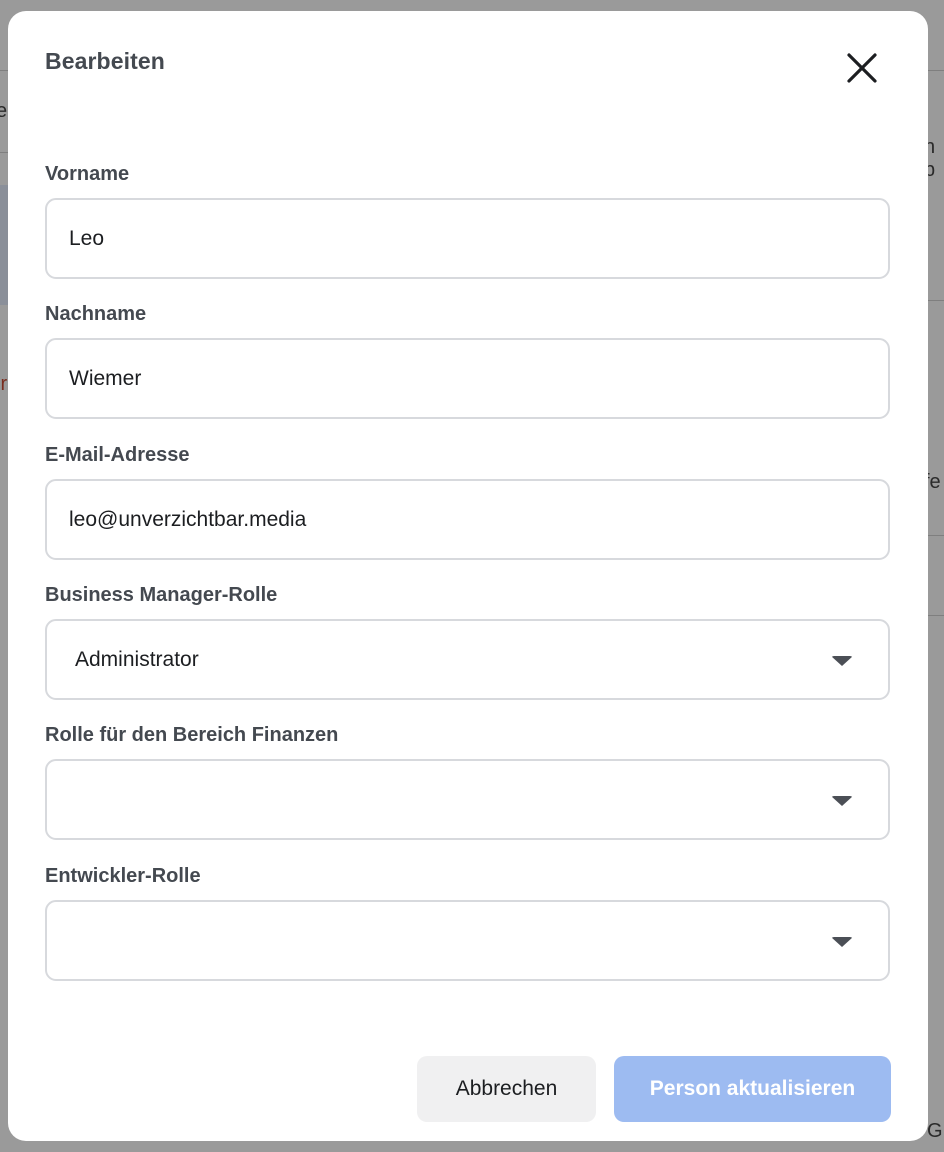 This screenshot has height=1152, width=944. Describe the element at coordinates (192, 735) in the screenshot. I see `finance-role-label: Rolle für den Bereich Finanzen` at that location.